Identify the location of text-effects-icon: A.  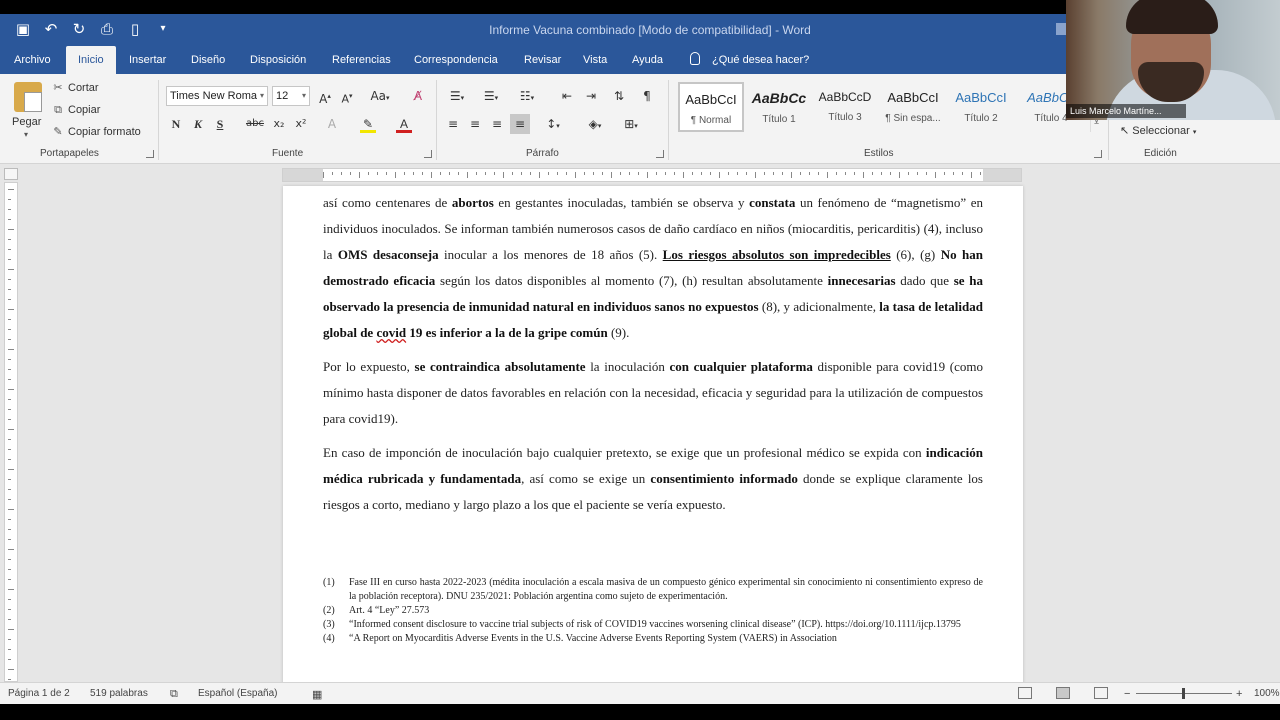
(332, 124).